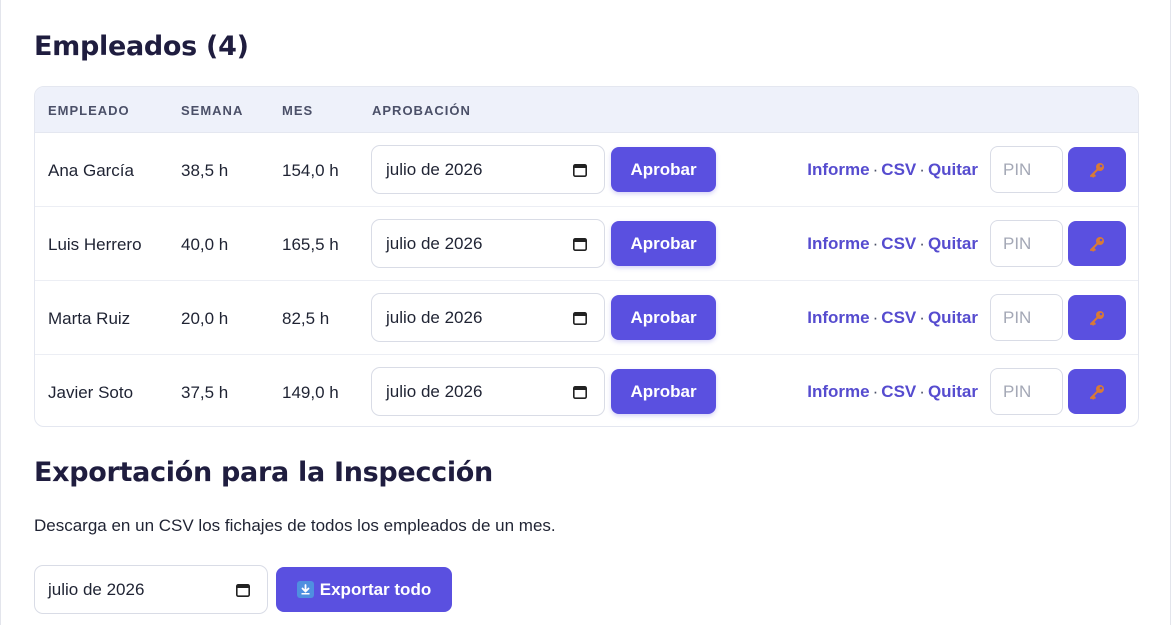 The height and width of the screenshot is (625, 1171). I want to click on column-month: MES, so click(298, 110).